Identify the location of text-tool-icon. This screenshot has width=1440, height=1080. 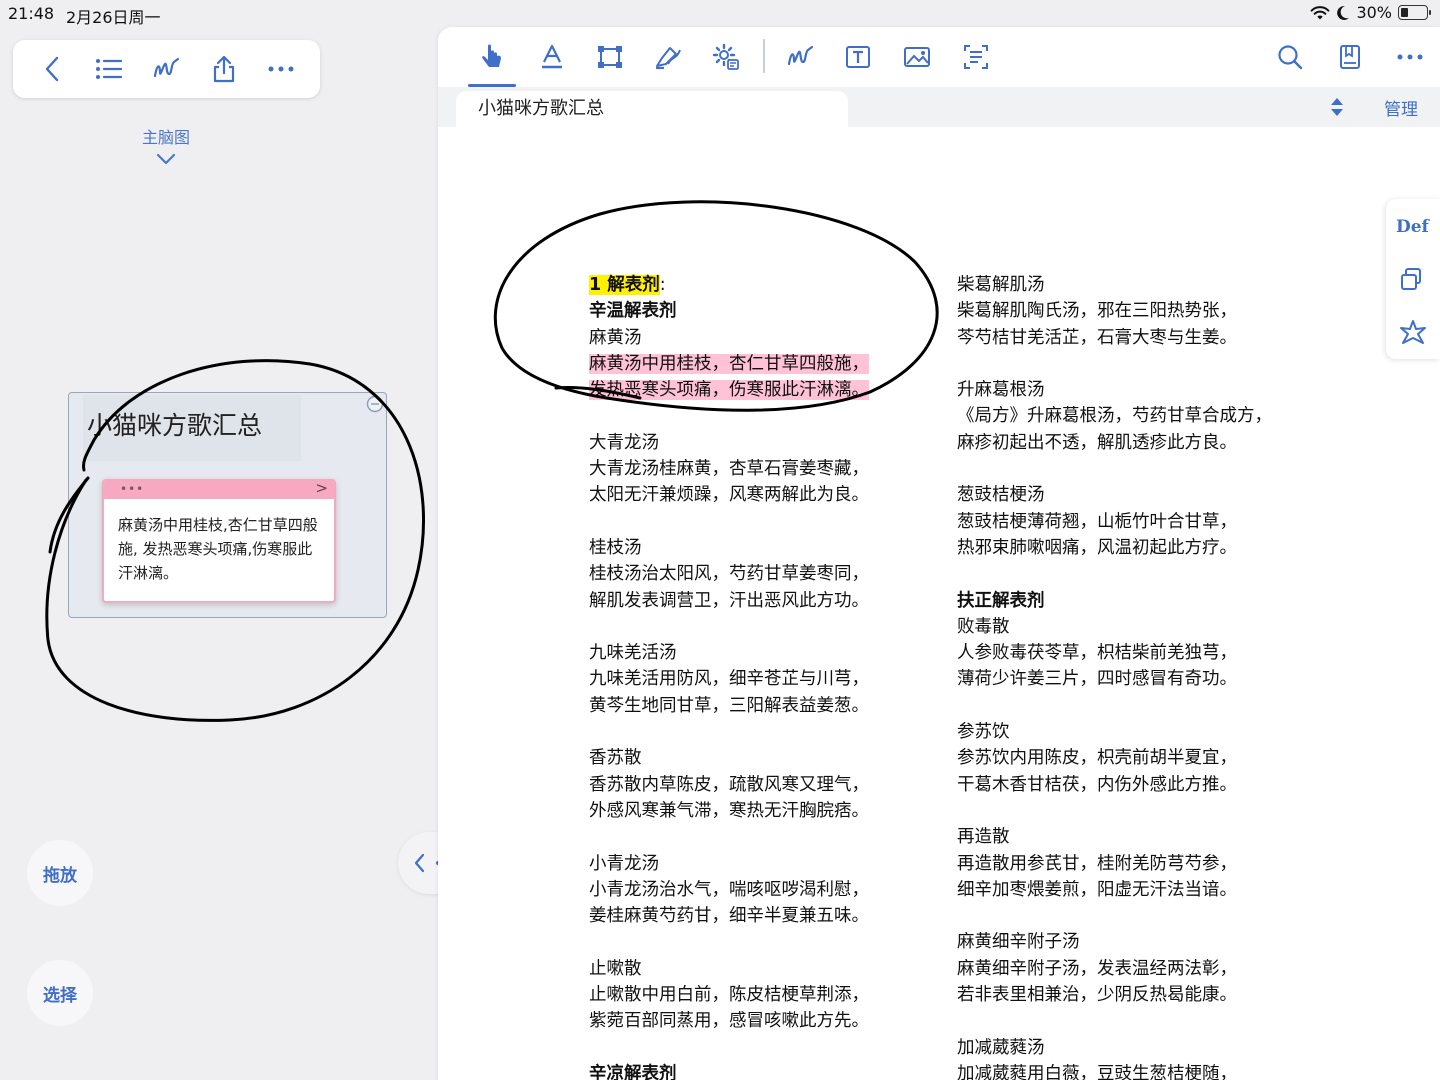
(552, 57).